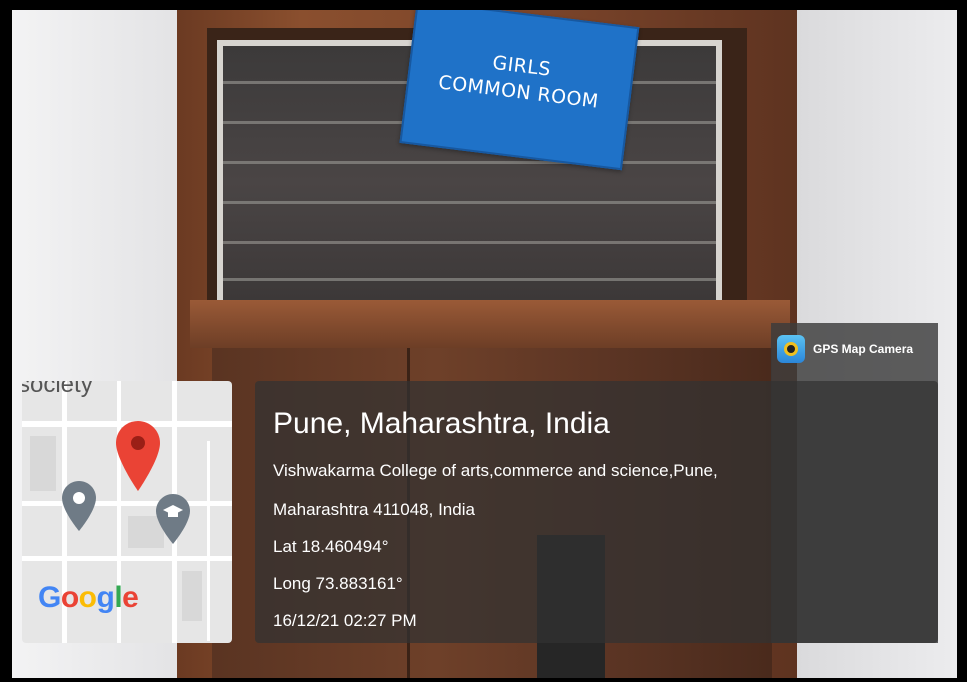  Describe the element at coordinates (374, 509) in the screenshot. I see `address-line-2: Maharashtra 411048, India` at that location.